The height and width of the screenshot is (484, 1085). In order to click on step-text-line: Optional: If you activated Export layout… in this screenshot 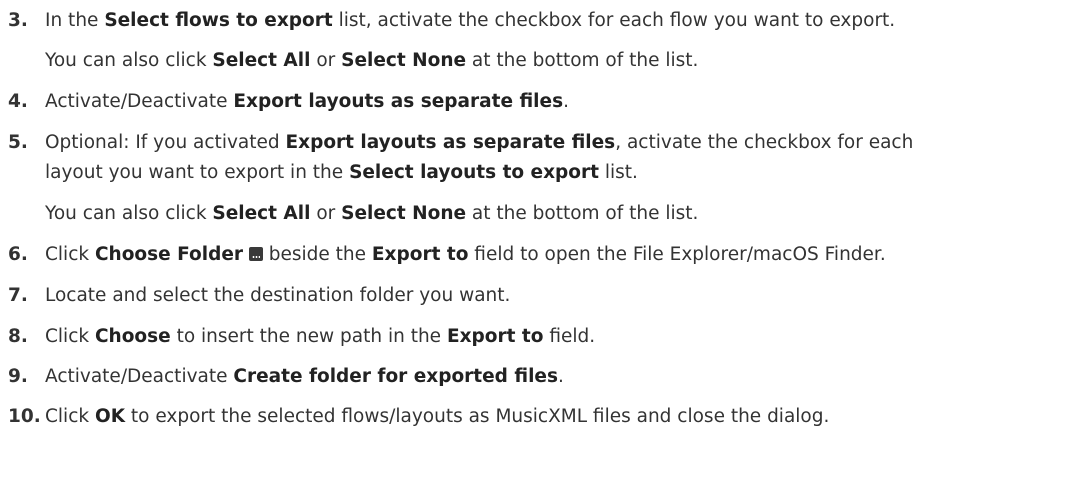, I will do `click(479, 143)`.